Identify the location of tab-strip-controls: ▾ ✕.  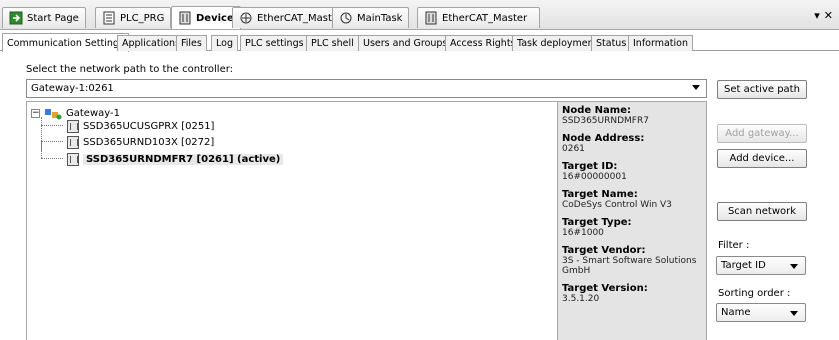
(823, 15).